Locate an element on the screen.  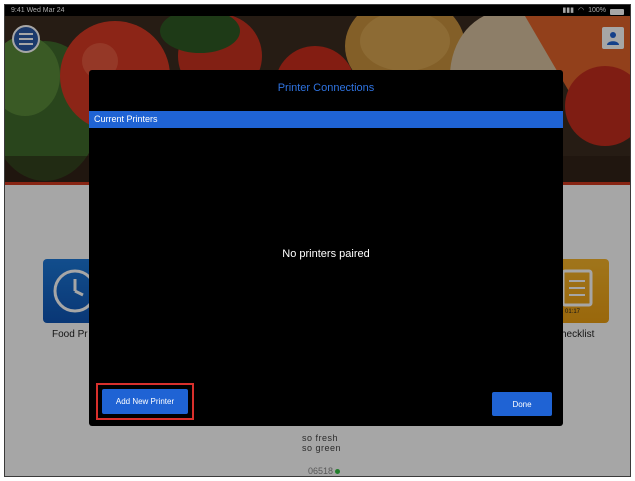
add-printer-highlight: Add New Printer is located at coordinates (145, 401).